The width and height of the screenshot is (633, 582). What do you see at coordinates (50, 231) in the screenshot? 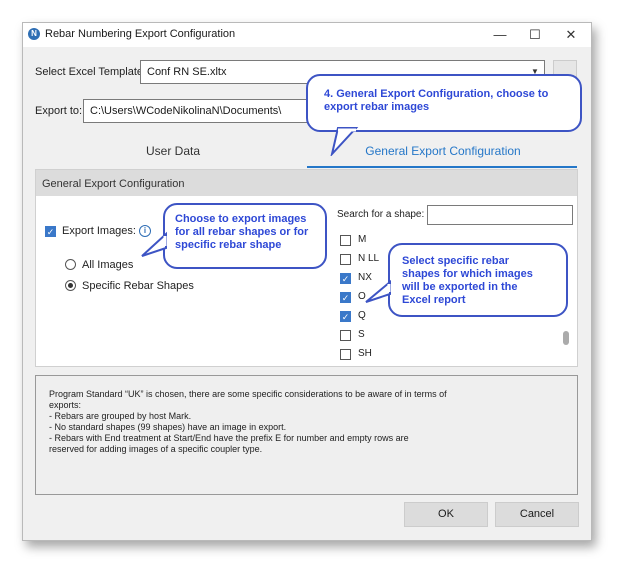
I see `export-images-checkbox: ✓` at bounding box center [50, 231].